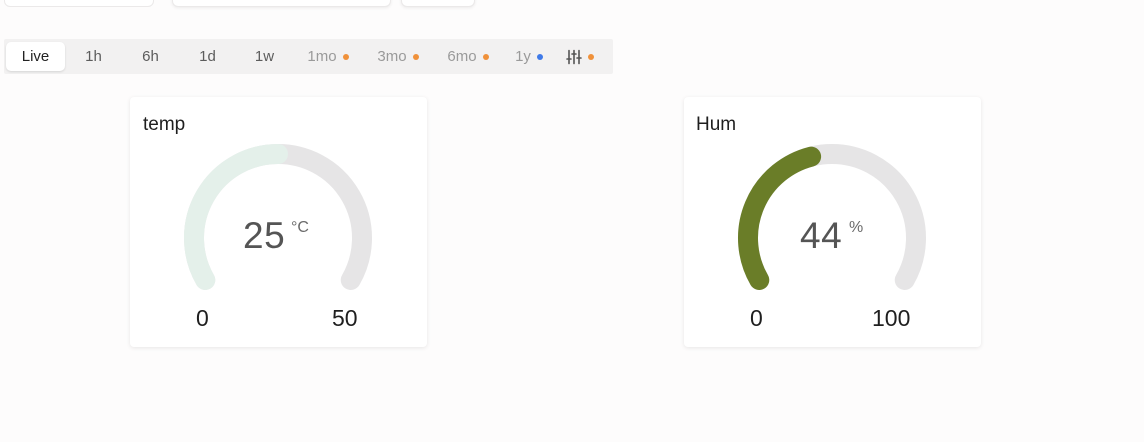 The height and width of the screenshot is (442, 1144). What do you see at coordinates (523, 56) in the screenshot?
I see `range-label: 1y` at bounding box center [523, 56].